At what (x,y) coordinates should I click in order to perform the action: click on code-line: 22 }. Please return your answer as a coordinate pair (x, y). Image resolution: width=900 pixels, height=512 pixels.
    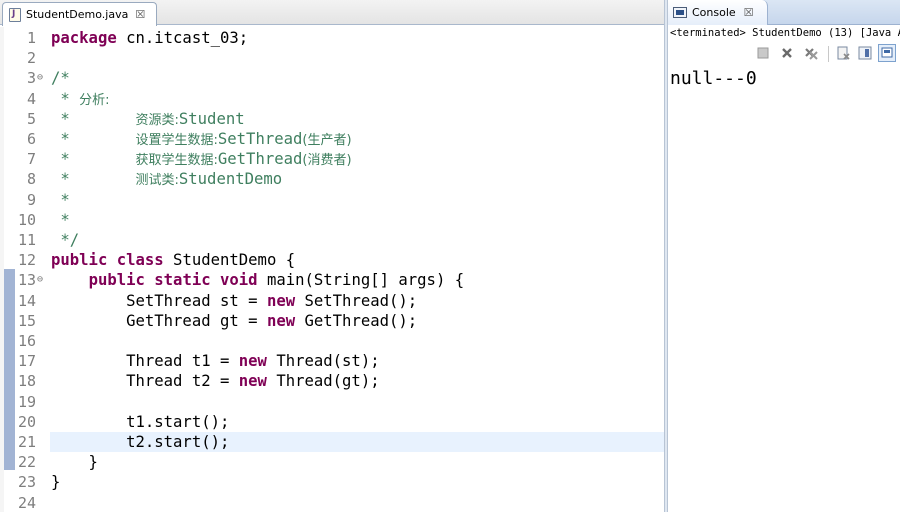
    Looking at the image, I should click on (332, 462).